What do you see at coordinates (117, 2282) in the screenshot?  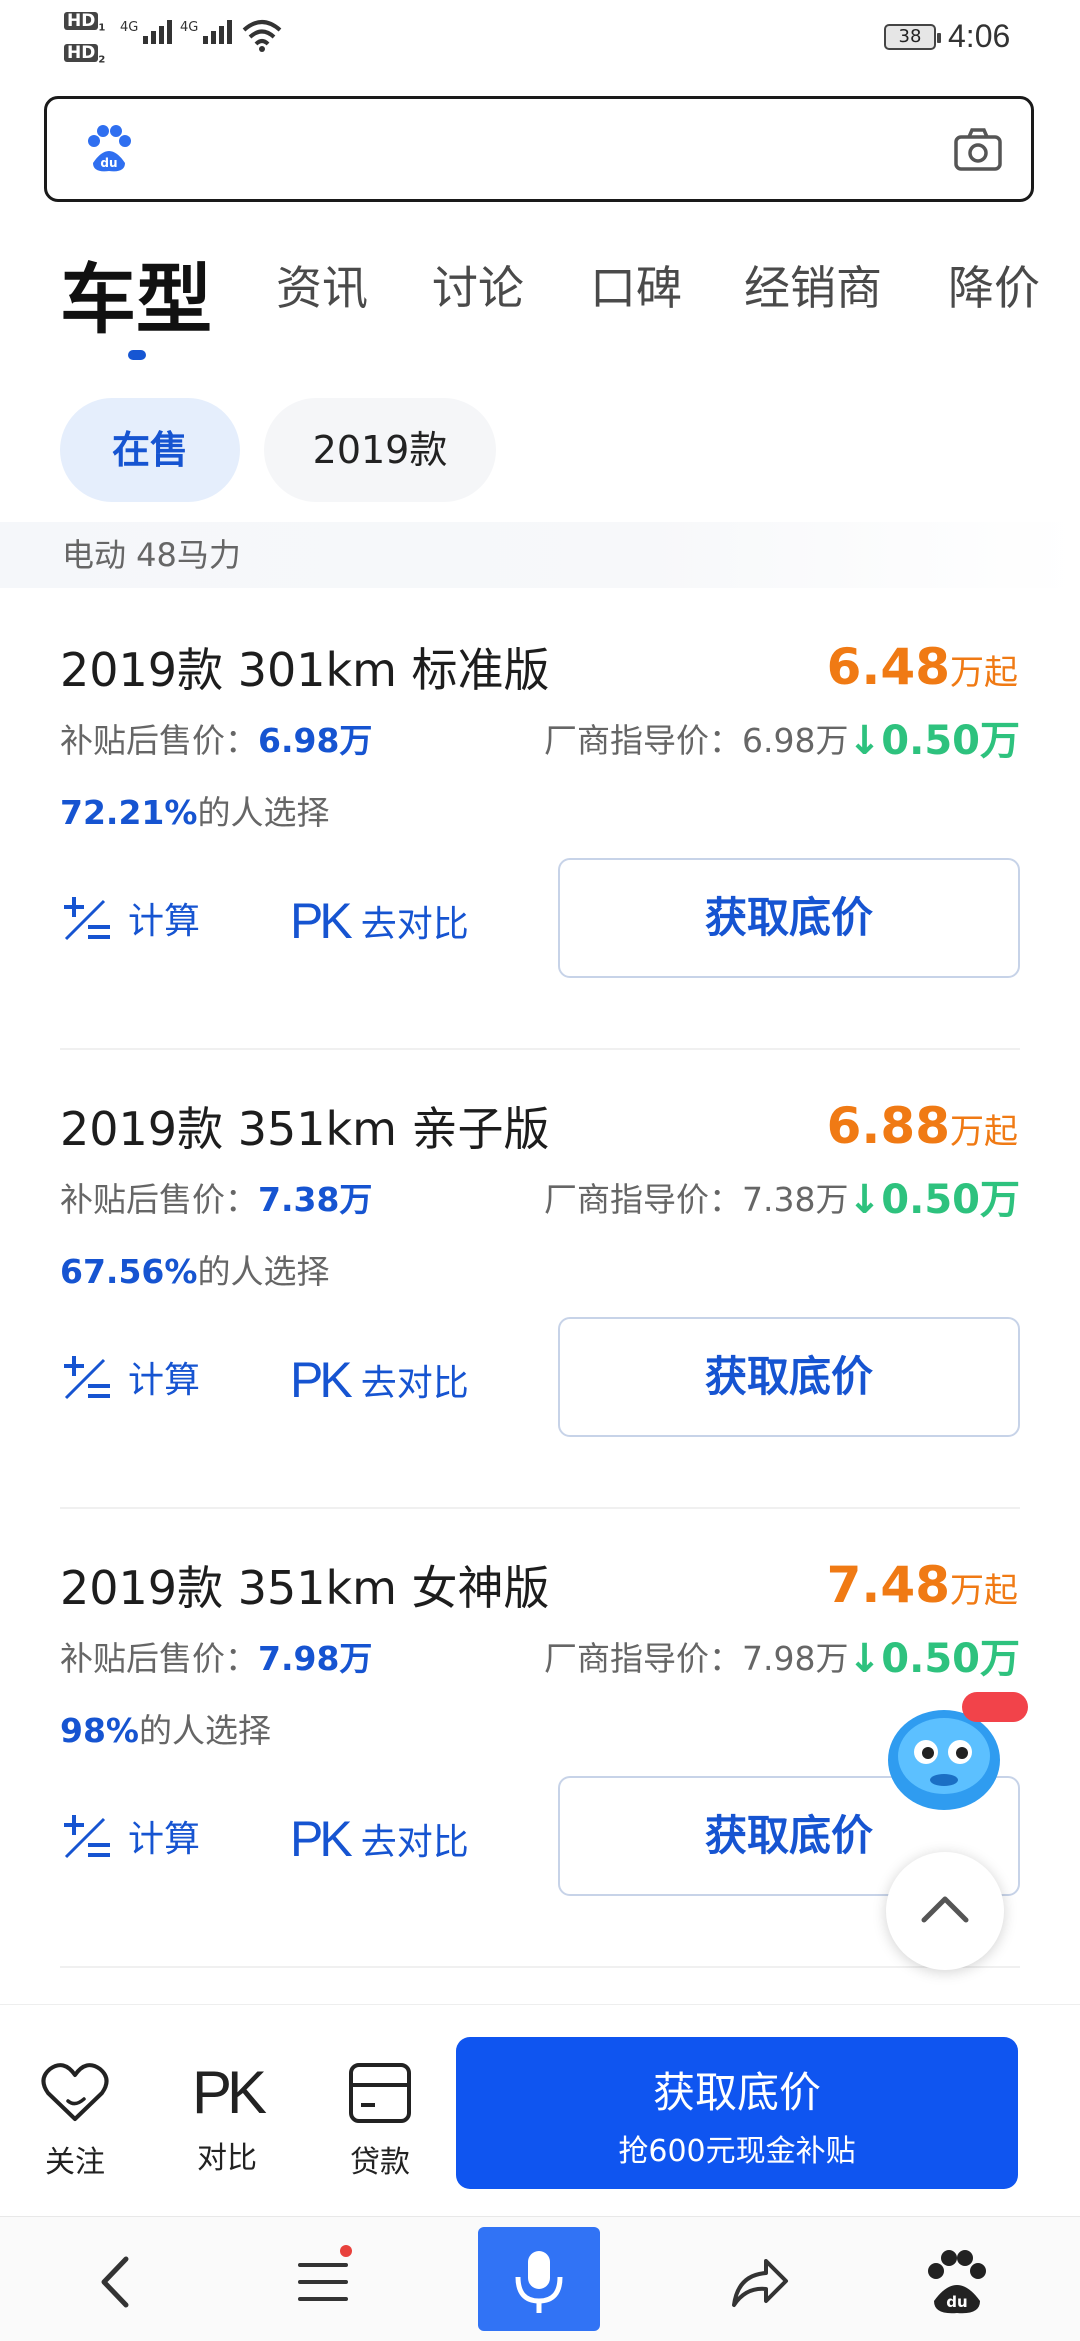 I see `chevron-left-icon` at bounding box center [117, 2282].